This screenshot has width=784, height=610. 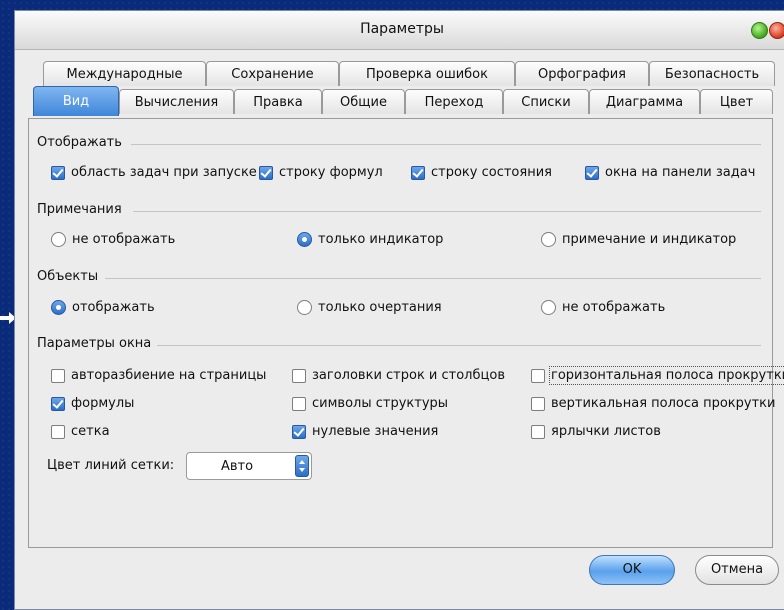 I want to click on checkbox-label: символы структуры, so click(x=380, y=403).